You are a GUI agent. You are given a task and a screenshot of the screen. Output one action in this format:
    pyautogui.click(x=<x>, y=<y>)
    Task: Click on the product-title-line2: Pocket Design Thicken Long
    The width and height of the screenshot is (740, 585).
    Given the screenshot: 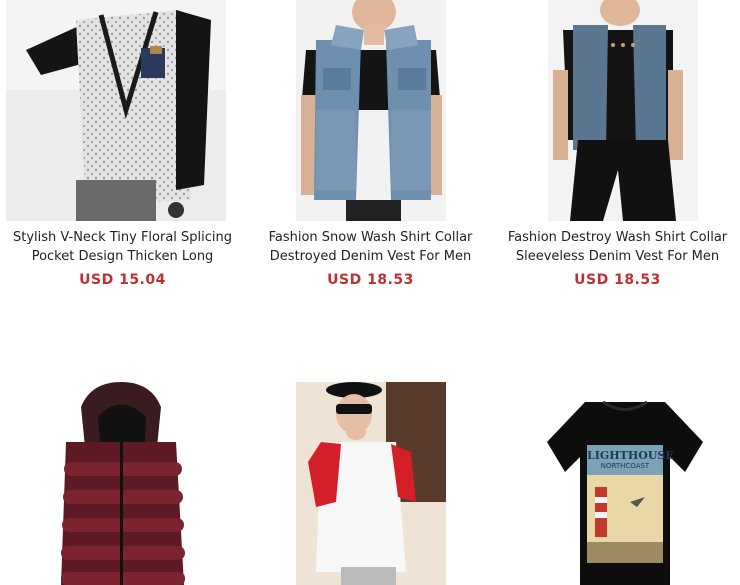 What is the action you would take?
    pyautogui.click(x=122, y=256)
    